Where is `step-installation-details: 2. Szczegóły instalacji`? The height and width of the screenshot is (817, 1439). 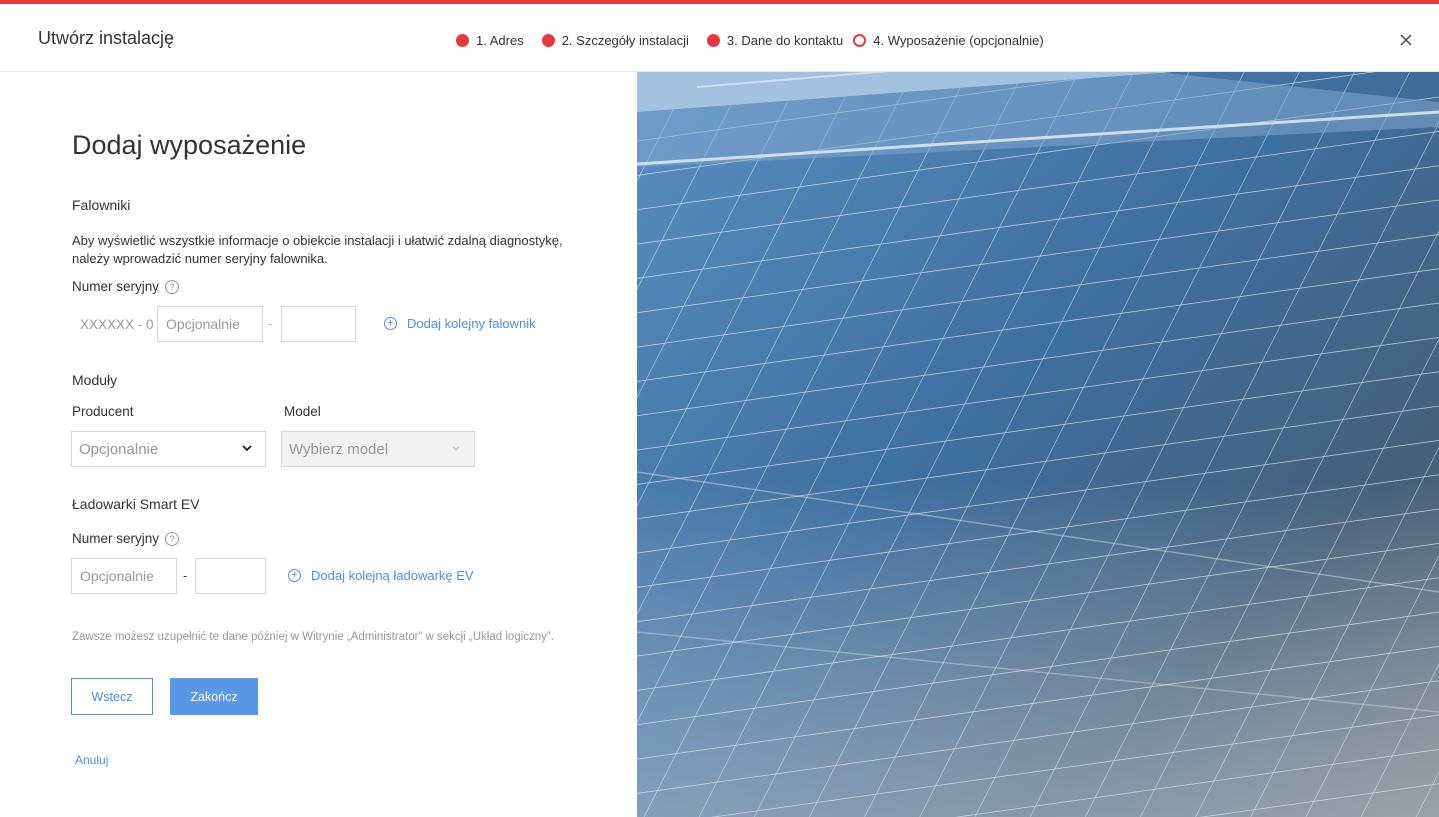
step-installation-details: 2. Szczegóły instalacji is located at coordinates (615, 40).